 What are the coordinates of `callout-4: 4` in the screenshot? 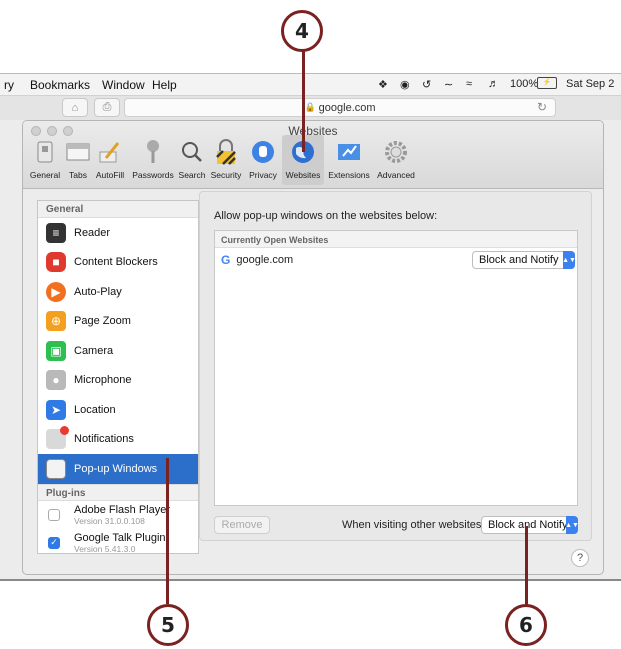 It's located at (302, 31).